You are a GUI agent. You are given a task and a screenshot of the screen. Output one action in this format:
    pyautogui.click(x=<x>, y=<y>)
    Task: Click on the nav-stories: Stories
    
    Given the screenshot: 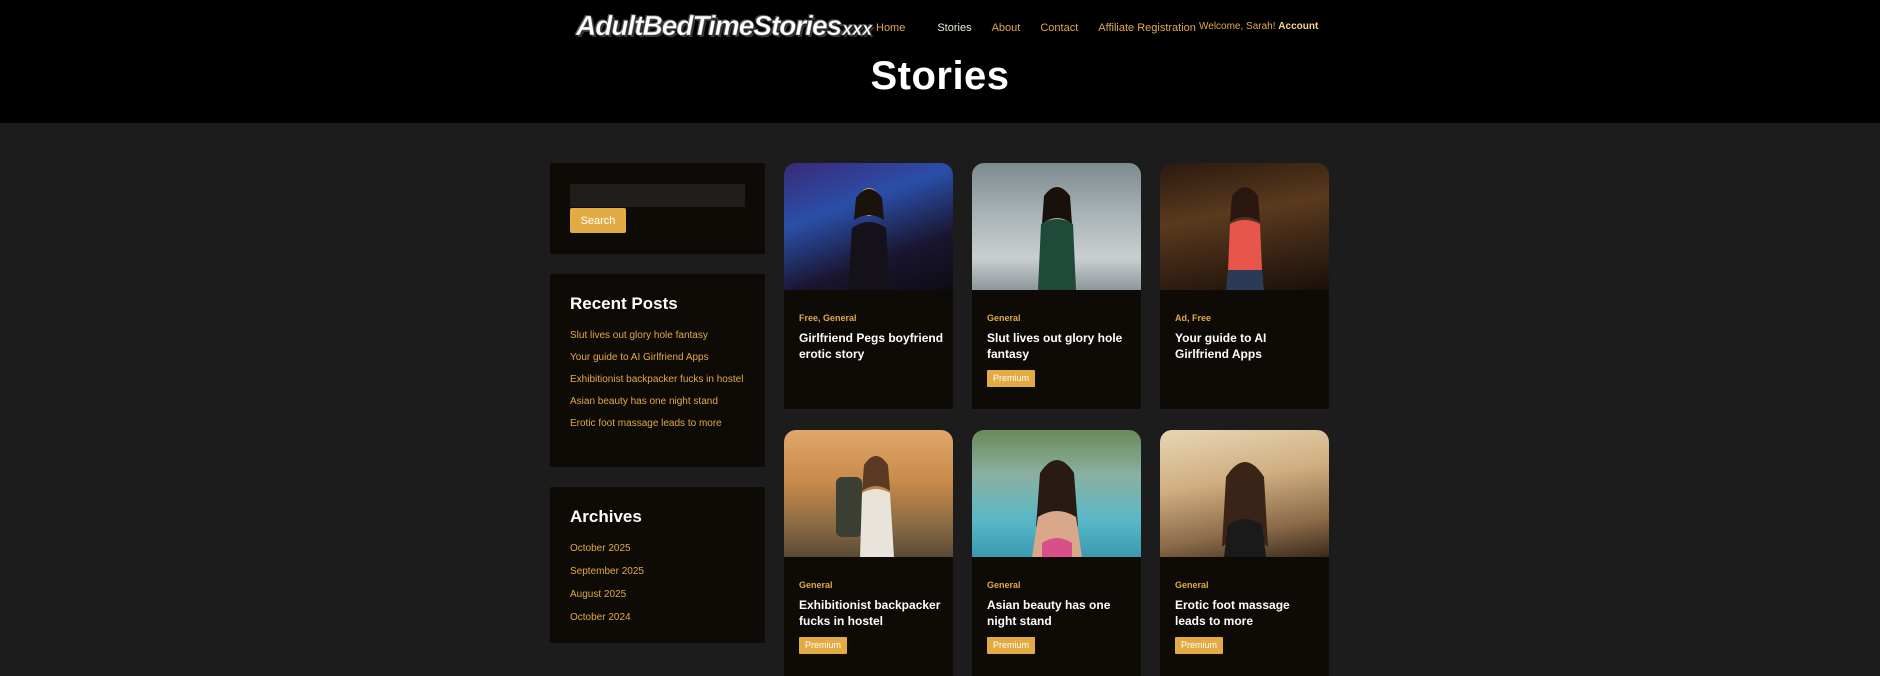 What is the action you would take?
    pyautogui.click(x=954, y=28)
    